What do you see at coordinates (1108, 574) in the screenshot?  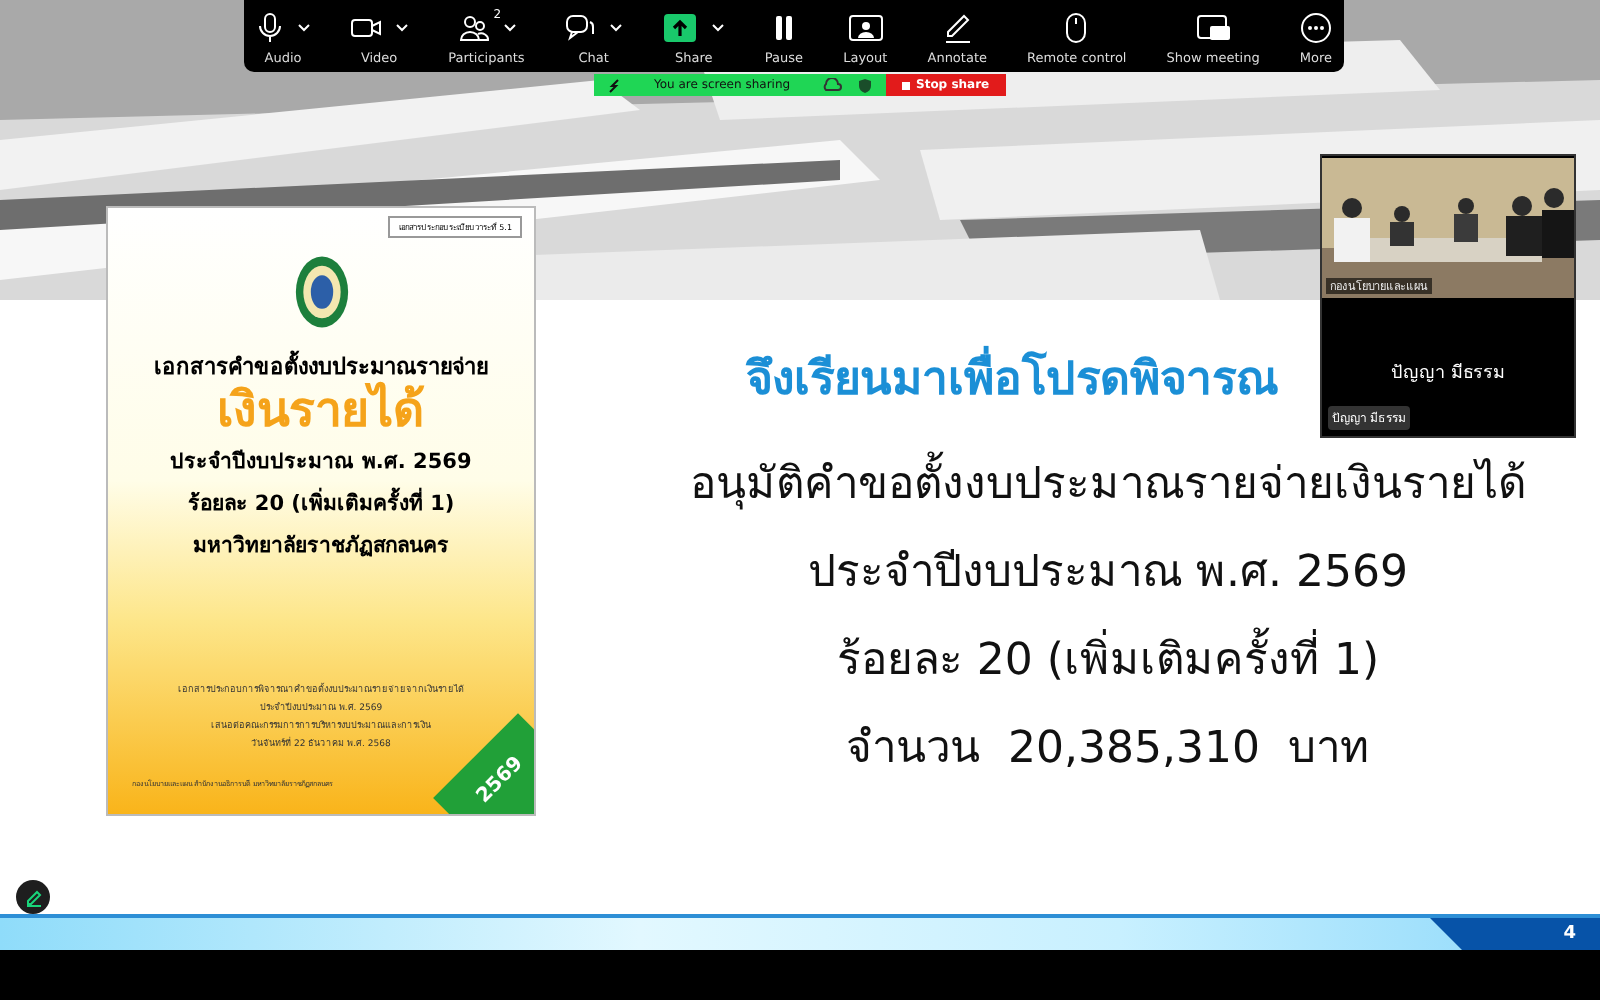 I see `slide-text: ประจำปีงบประมาณ พ.ศ. 2569` at bounding box center [1108, 574].